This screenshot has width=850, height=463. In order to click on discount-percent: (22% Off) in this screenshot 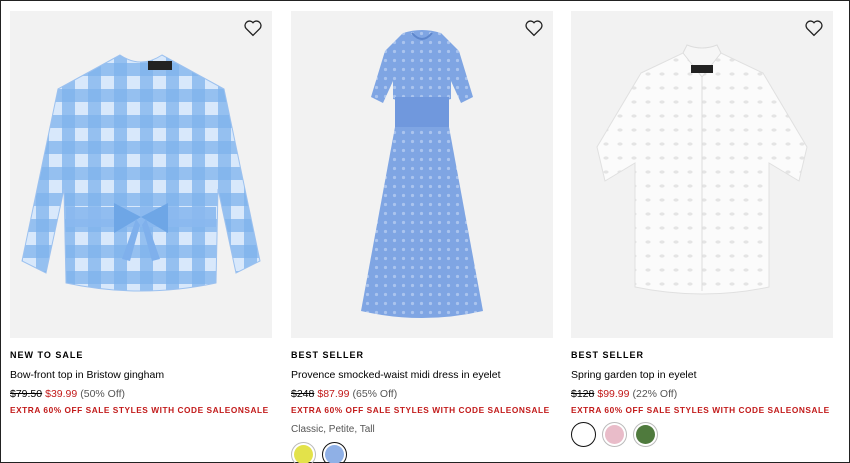, I will do `click(655, 394)`.